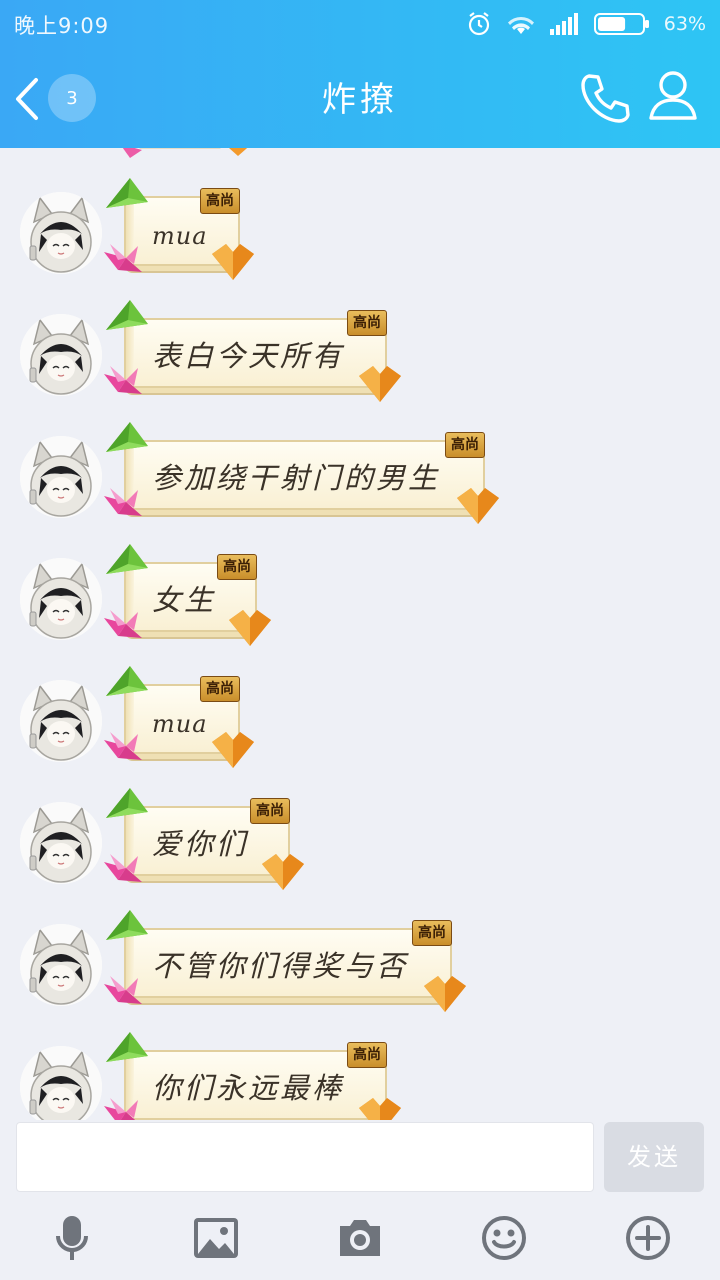 This screenshot has height=1280, width=720. Describe the element at coordinates (621, 24) in the screenshot. I see `battery-icon` at that location.